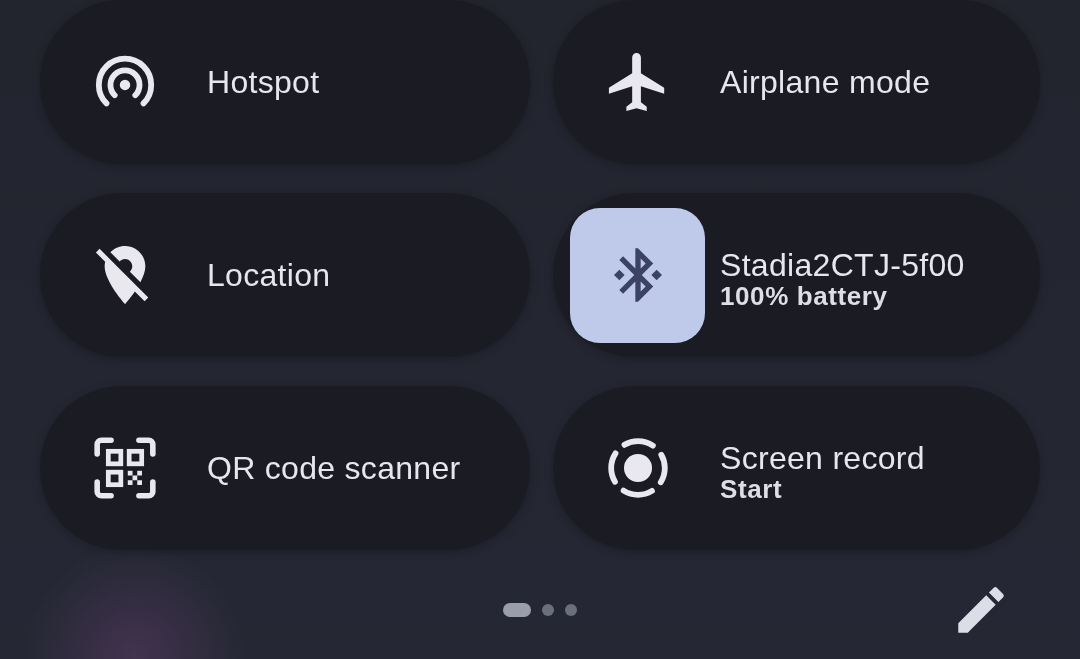 The height and width of the screenshot is (659, 1080). What do you see at coordinates (825, 82) in the screenshot?
I see `tile-title: Airplane mode` at bounding box center [825, 82].